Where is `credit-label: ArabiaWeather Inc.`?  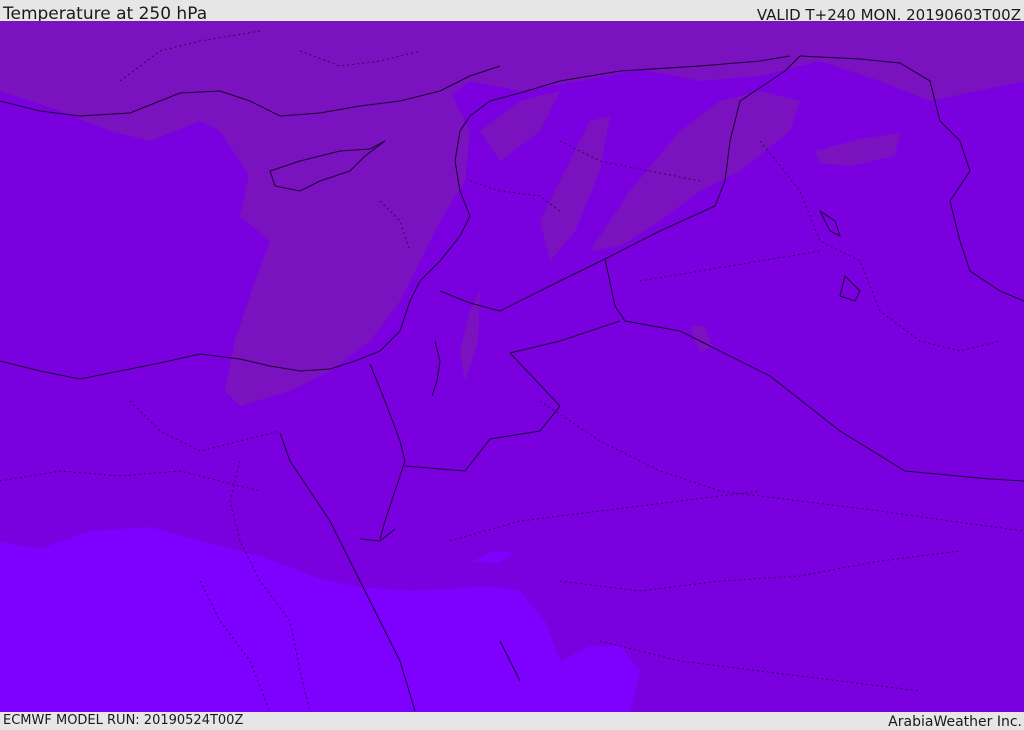 credit-label: ArabiaWeather Inc. is located at coordinates (955, 722).